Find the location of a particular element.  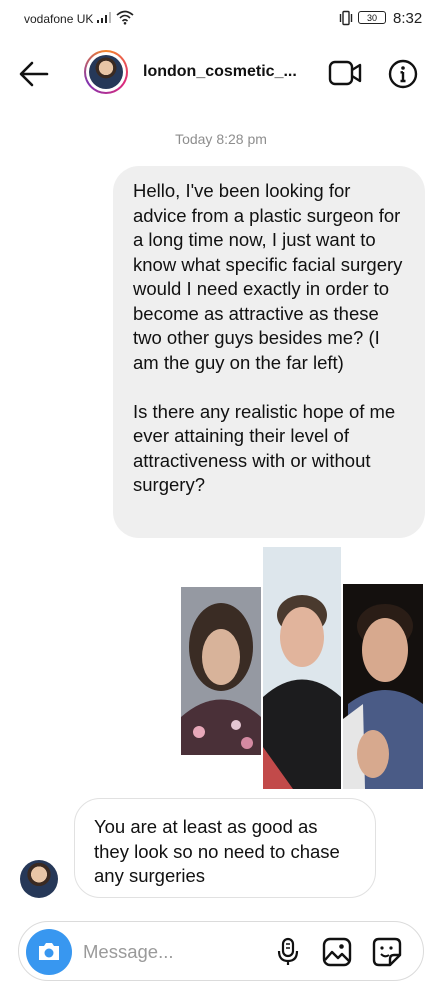

battery-icon: 30 is located at coordinates (372, 17).